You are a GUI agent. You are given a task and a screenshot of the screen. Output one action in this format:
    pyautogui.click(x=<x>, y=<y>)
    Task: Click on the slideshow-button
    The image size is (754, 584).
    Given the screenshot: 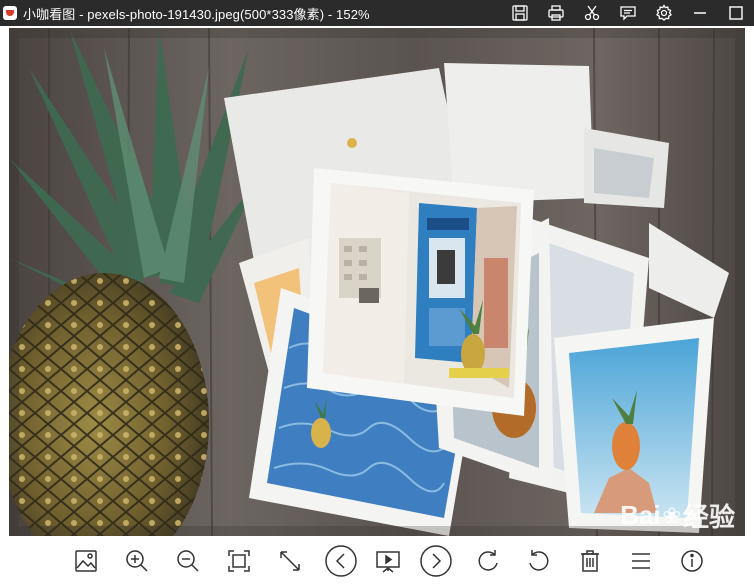 What is the action you would take?
    pyautogui.click(x=388, y=561)
    